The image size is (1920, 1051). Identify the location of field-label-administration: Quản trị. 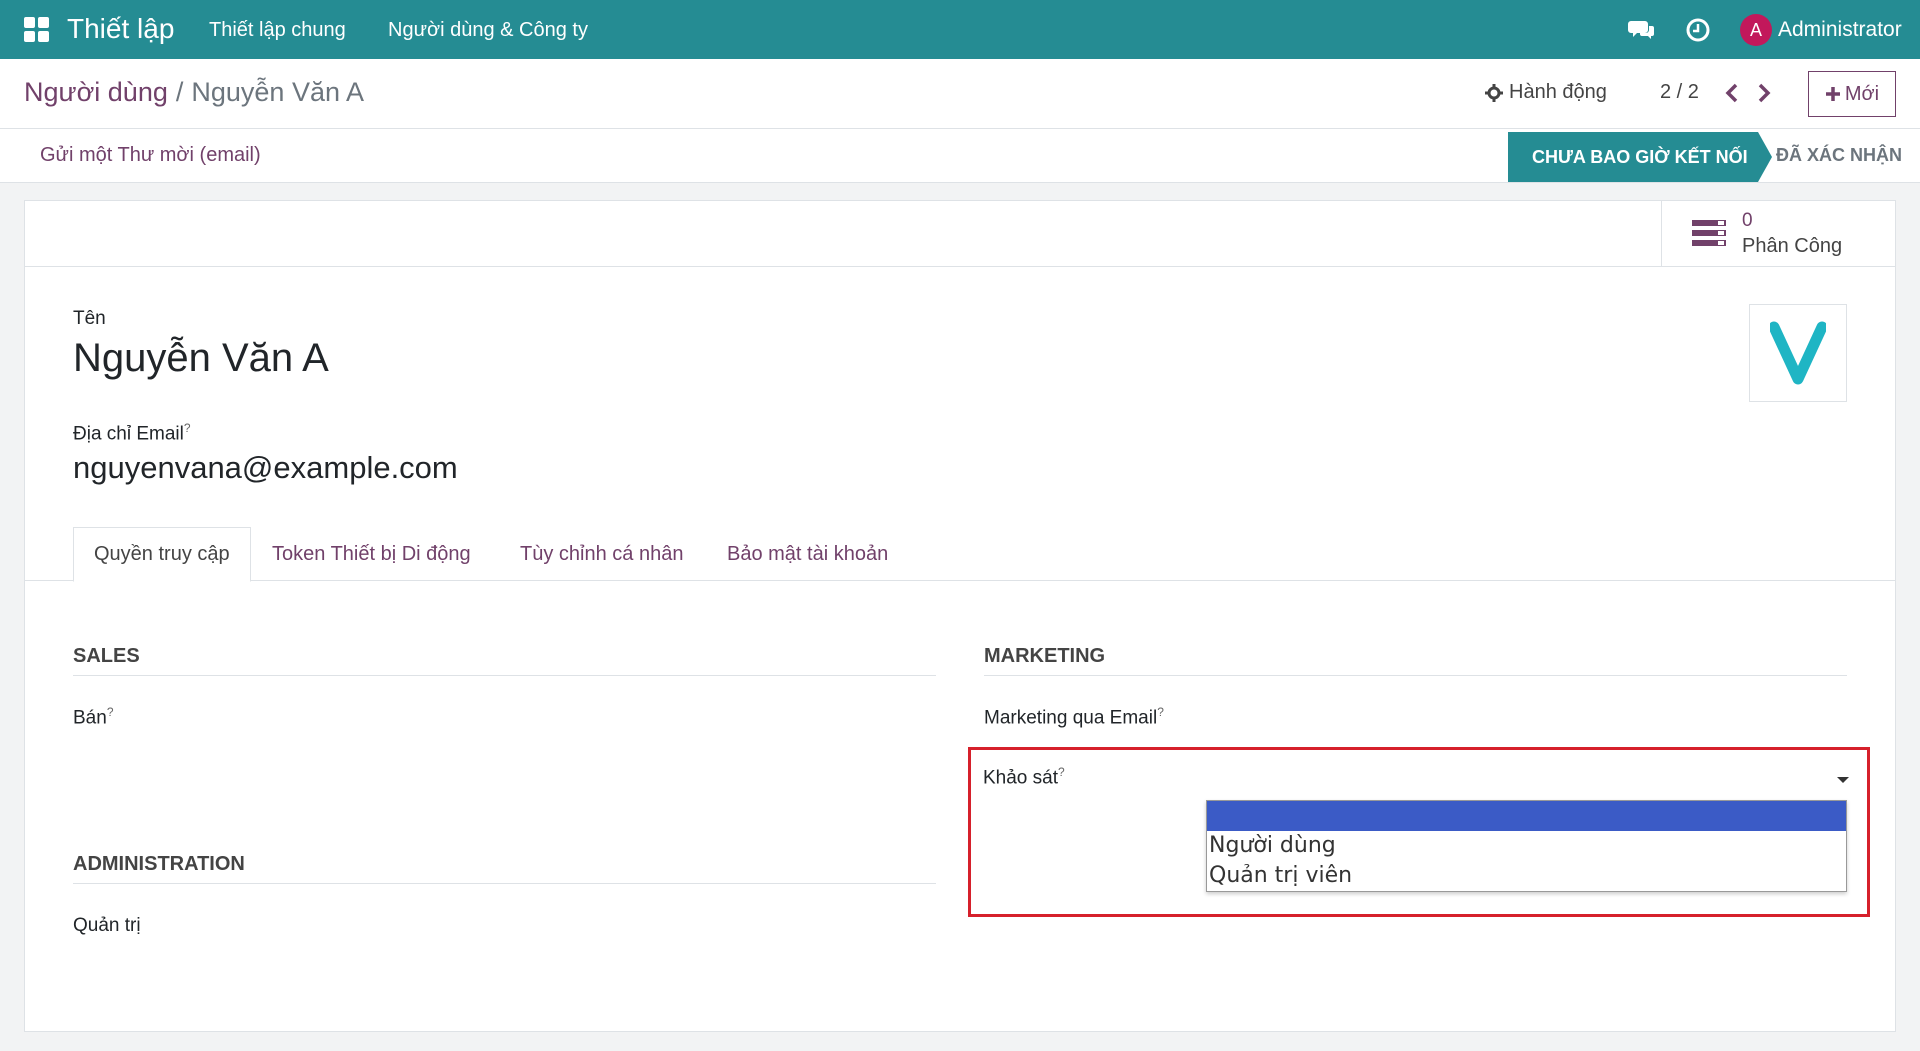
(107, 925).